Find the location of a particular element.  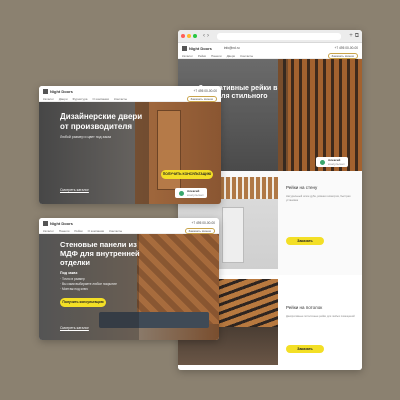

benefit-text: Вы сами выбираете любое покрытие is located at coordinates (89, 284).